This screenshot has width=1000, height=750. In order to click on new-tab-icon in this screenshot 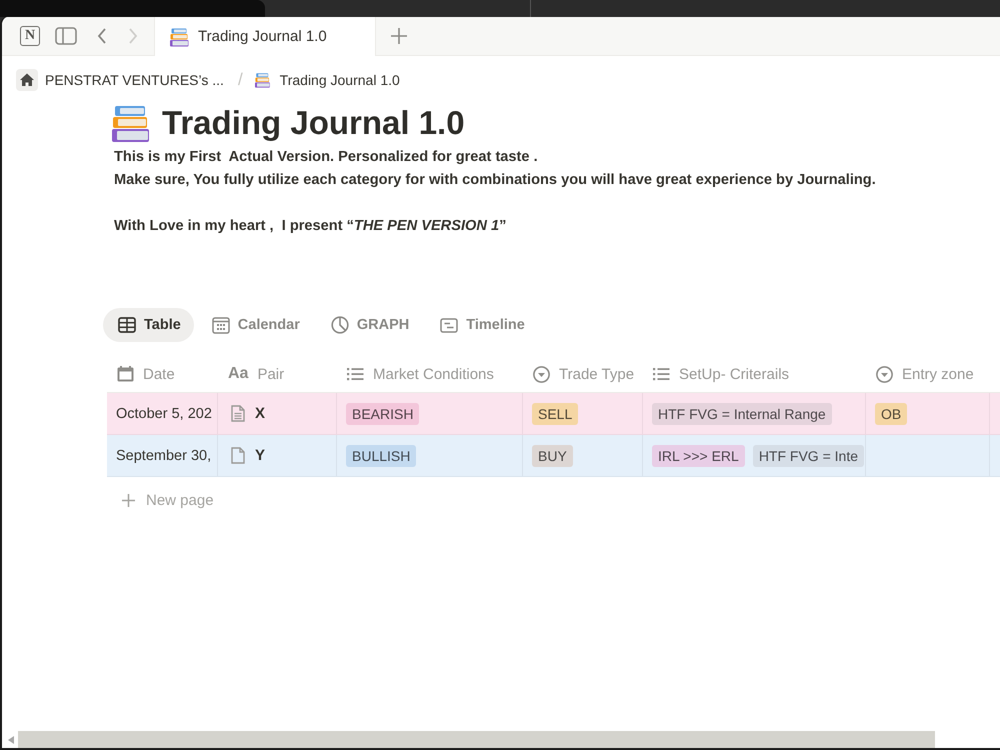, I will do `click(399, 36)`.